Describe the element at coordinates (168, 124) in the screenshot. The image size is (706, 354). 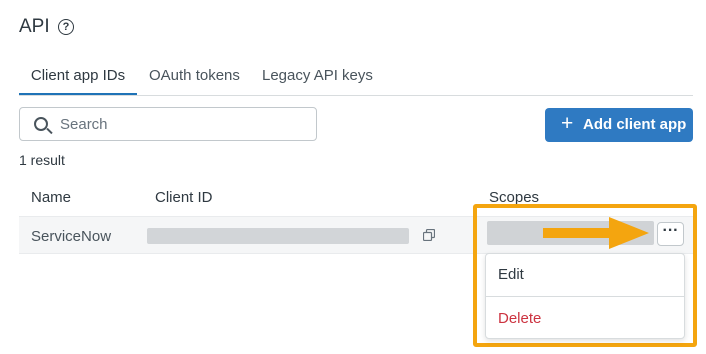
I see `search-input: Search` at that location.